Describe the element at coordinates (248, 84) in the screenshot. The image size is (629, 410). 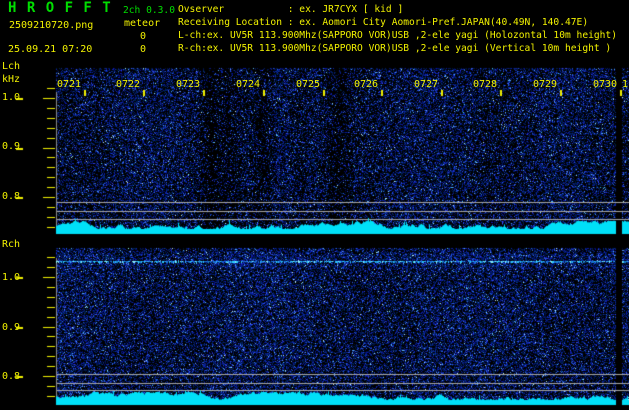
I see `time-label: 0724` at that location.